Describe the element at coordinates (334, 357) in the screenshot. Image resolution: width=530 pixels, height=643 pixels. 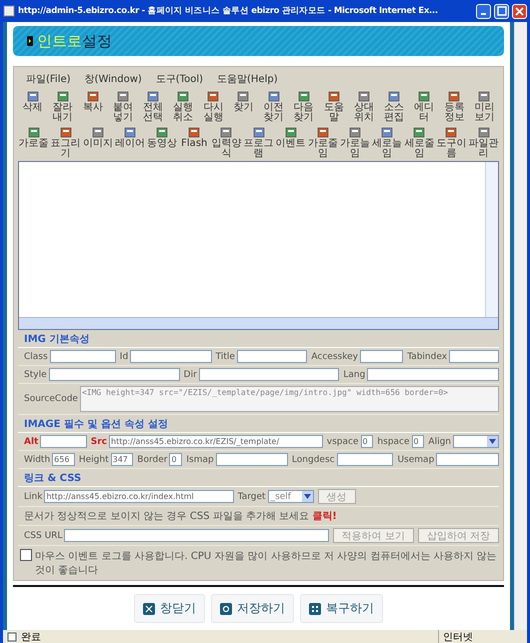
I see `field-label: Accesskey` at that location.